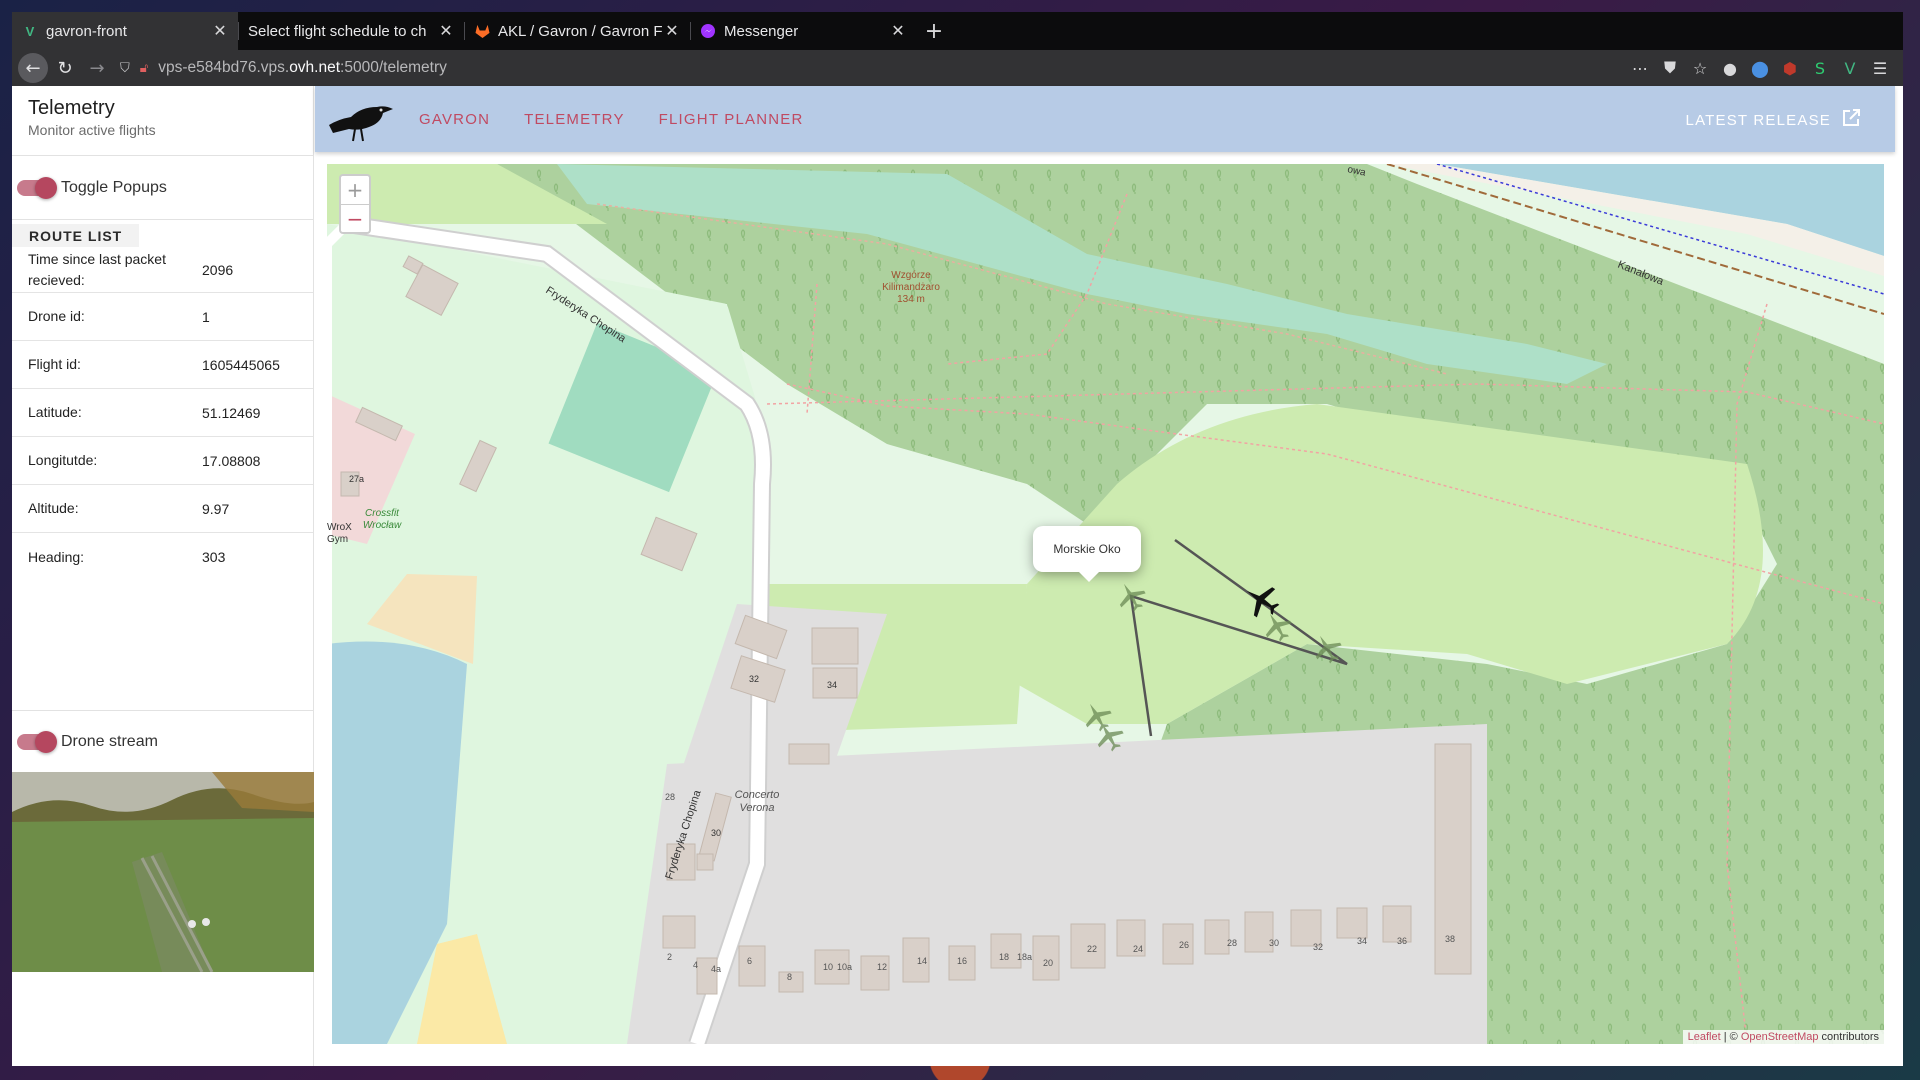  Describe the element at coordinates (315, 67) in the screenshot. I see `url-host: ovh.net` at that location.